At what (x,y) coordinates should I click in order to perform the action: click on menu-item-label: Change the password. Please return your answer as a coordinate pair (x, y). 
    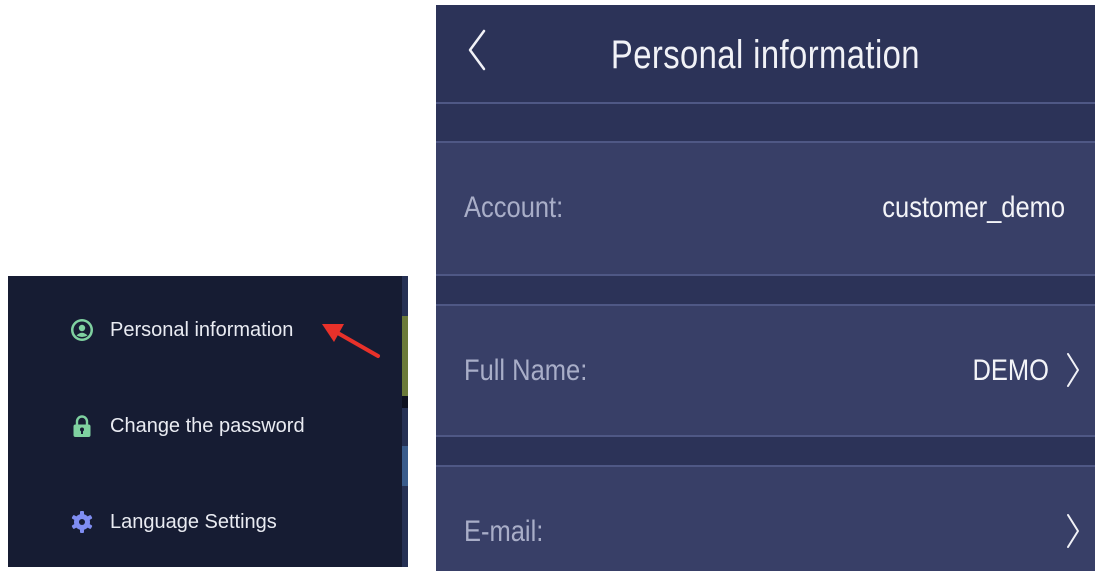
    Looking at the image, I should click on (207, 425).